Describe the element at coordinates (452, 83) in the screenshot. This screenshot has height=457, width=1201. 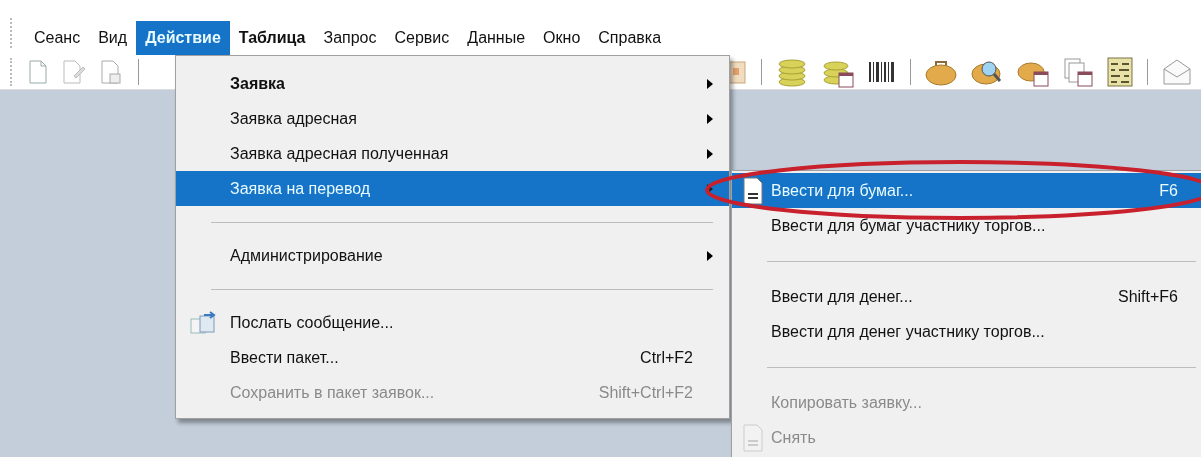
I see `menu-item: Заявка` at that location.